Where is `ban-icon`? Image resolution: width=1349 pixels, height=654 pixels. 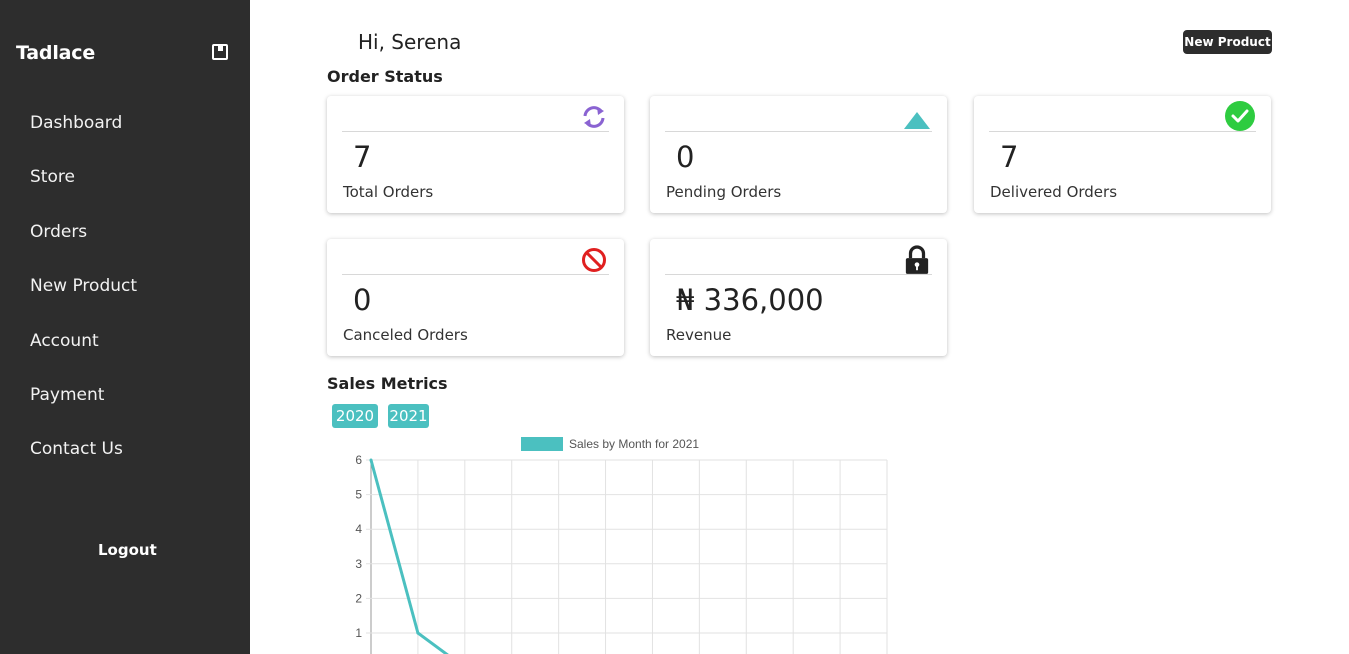 ban-icon is located at coordinates (594, 260).